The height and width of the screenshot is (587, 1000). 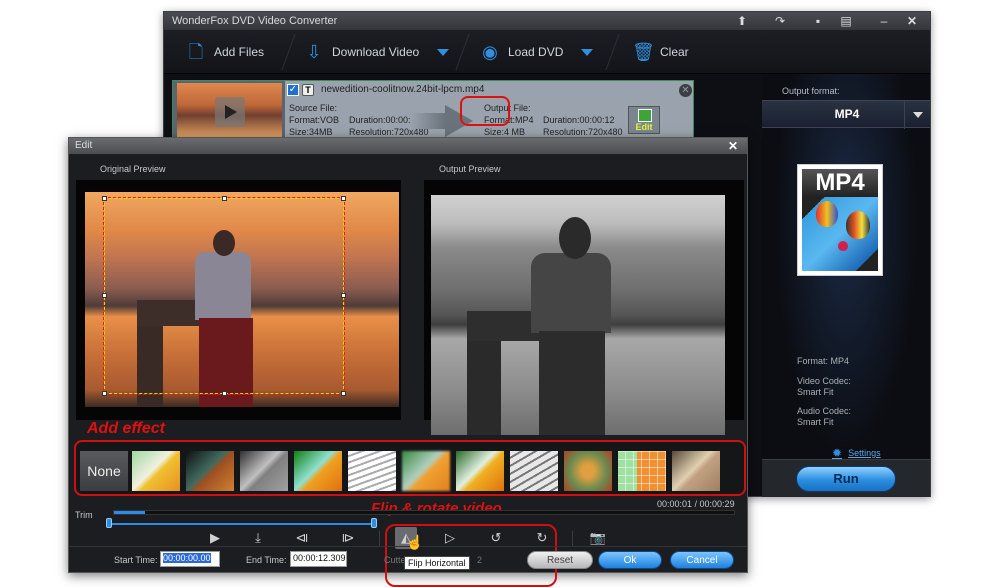 What do you see at coordinates (480, 471) in the screenshot?
I see `effect-sharpen` at bounding box center [480, 471].